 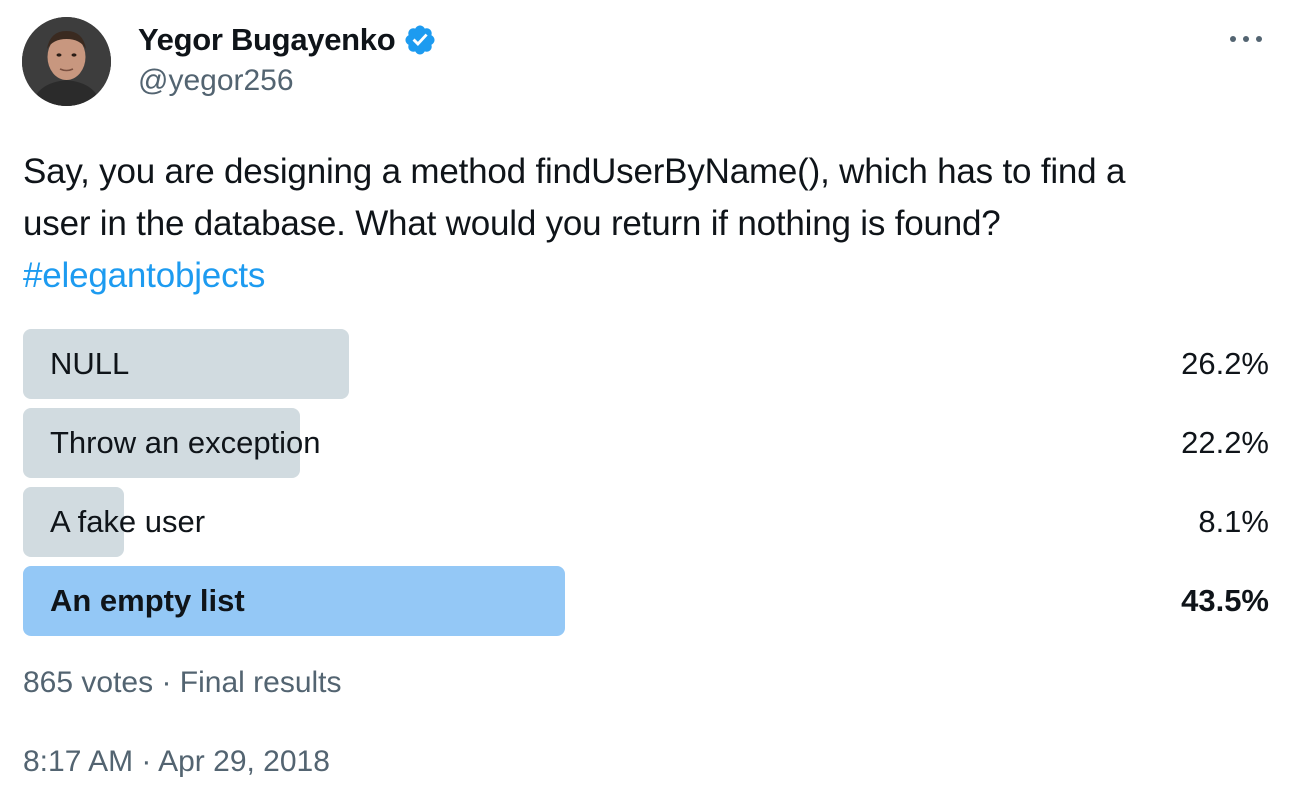 I want to click on poll-option-percent: 26.2%, so click(x=1225, y=363).